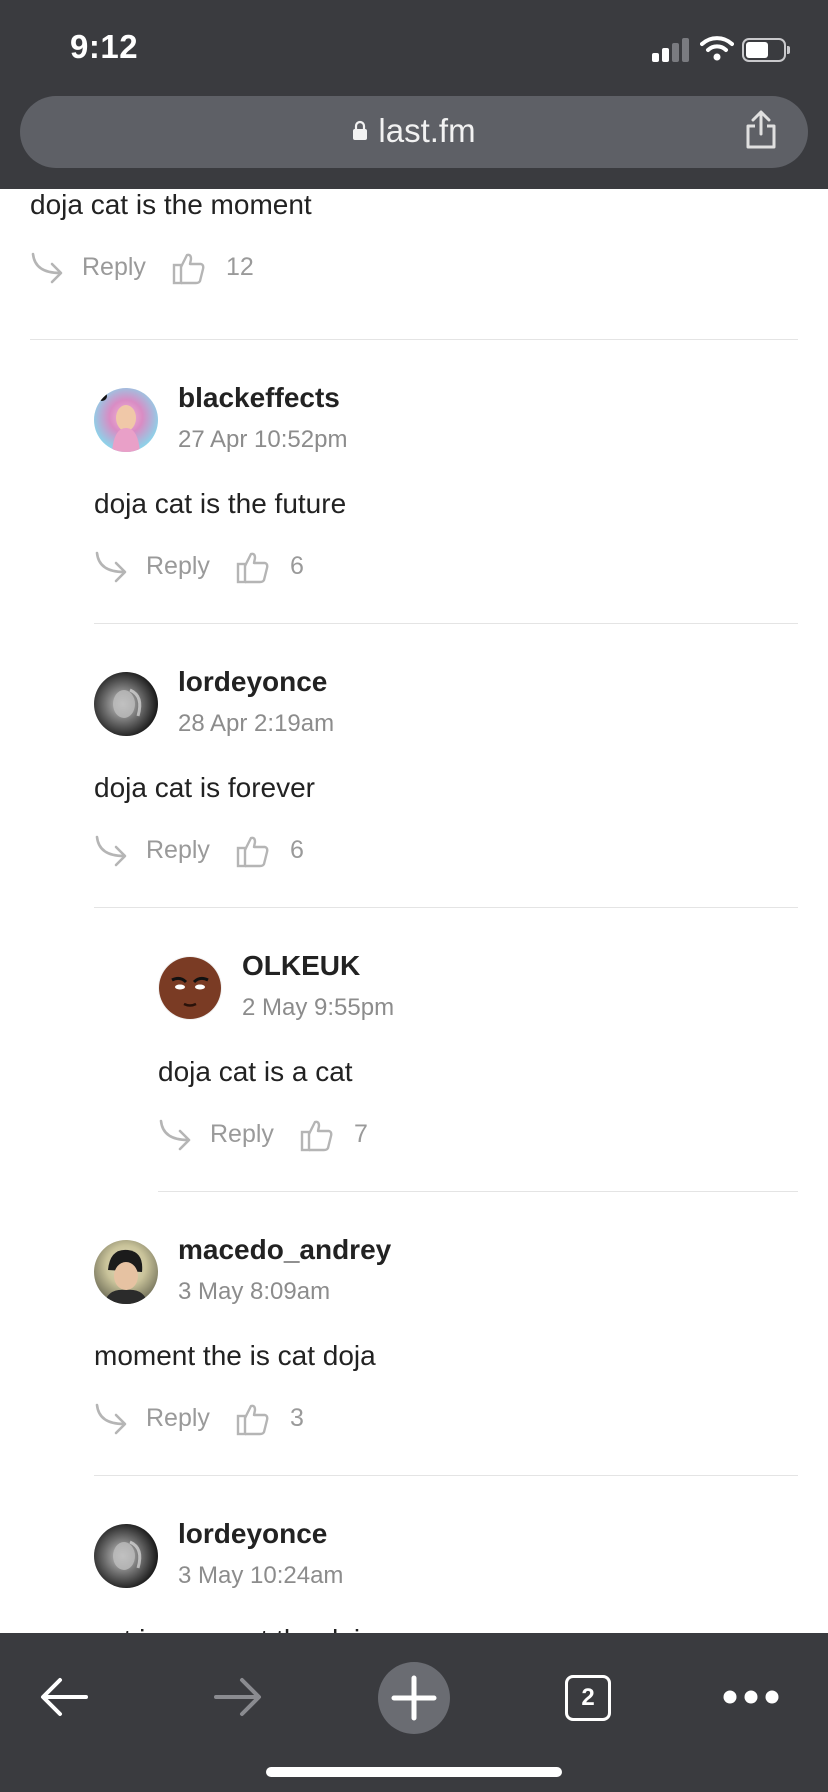 The image size is (828, 1792). Describe the element at coordinates (414, 239) in the screenshot. I see `comment-item: doja cat is the moment Reply 12` at that location.